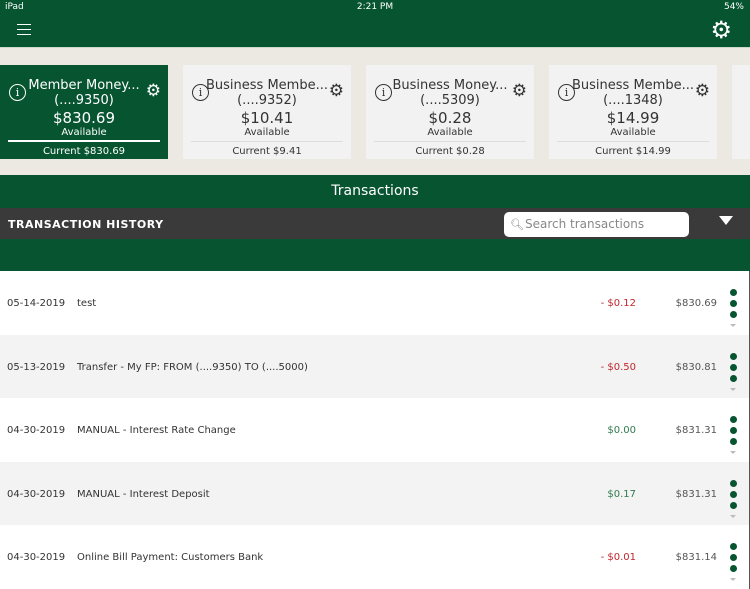  Describe the element at coordinates (375, 303) in the screenshot. I see `table-row: 05-14-2019 test - $0.12 $830.69` at that location.